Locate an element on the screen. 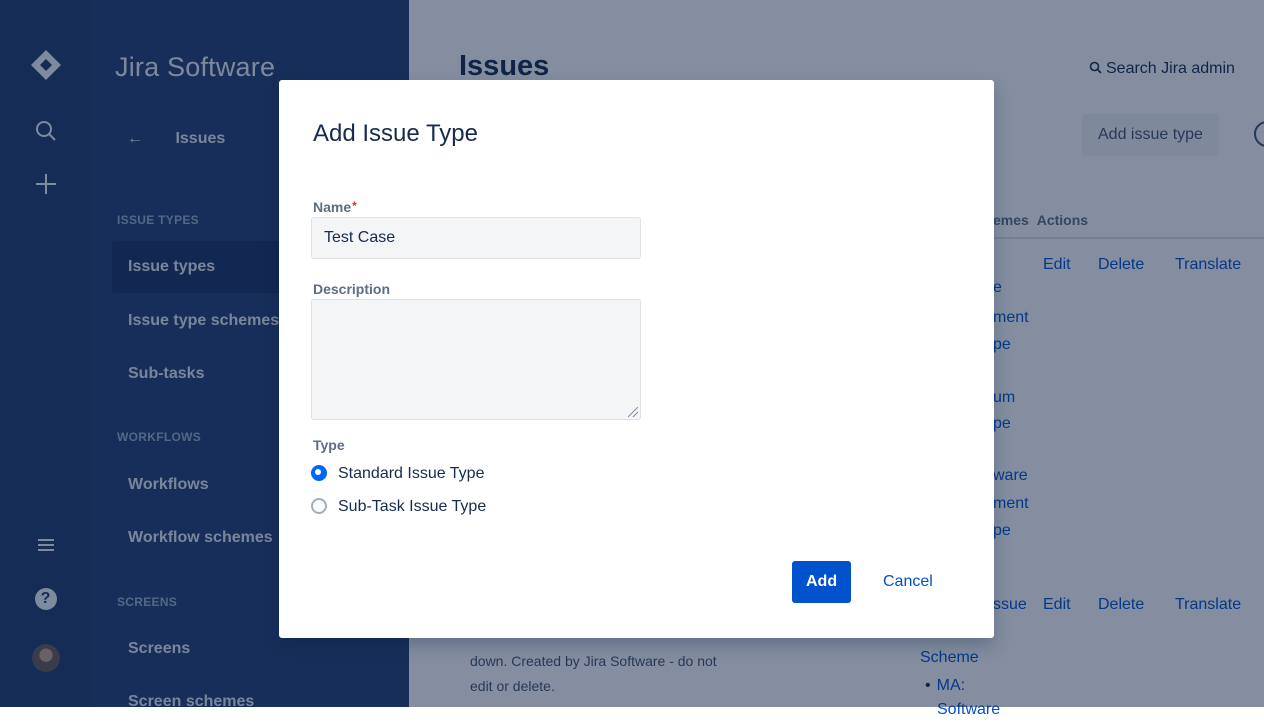 The height and width of the screenshot is (728, 1264). description-field is located at coordinates (476, 359).